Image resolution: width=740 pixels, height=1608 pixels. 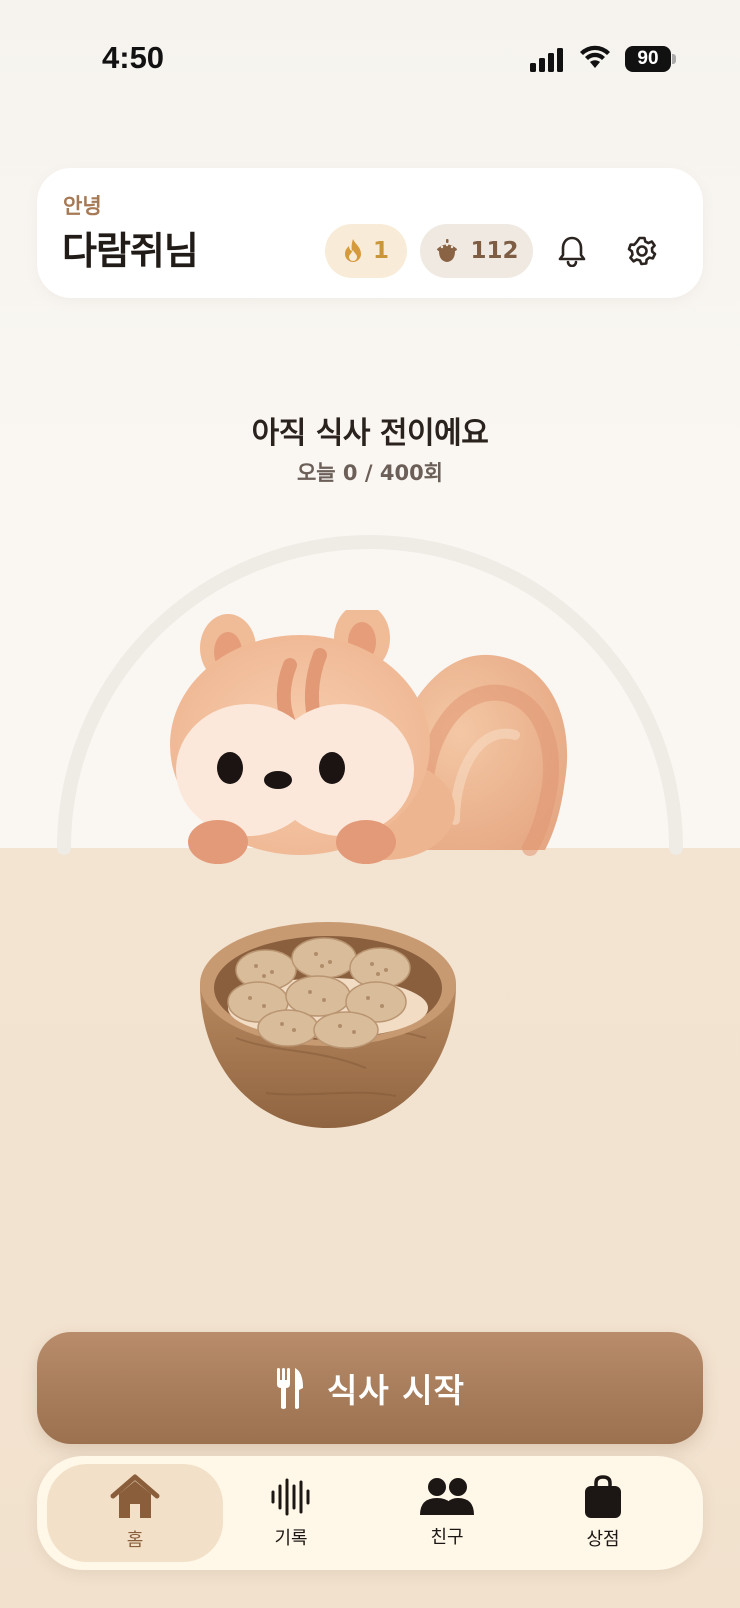 What do you see at coordinates (135, 1540) in the screenshot?
I see `tab-home-label: 홈` at bounding box center [135, 1540].